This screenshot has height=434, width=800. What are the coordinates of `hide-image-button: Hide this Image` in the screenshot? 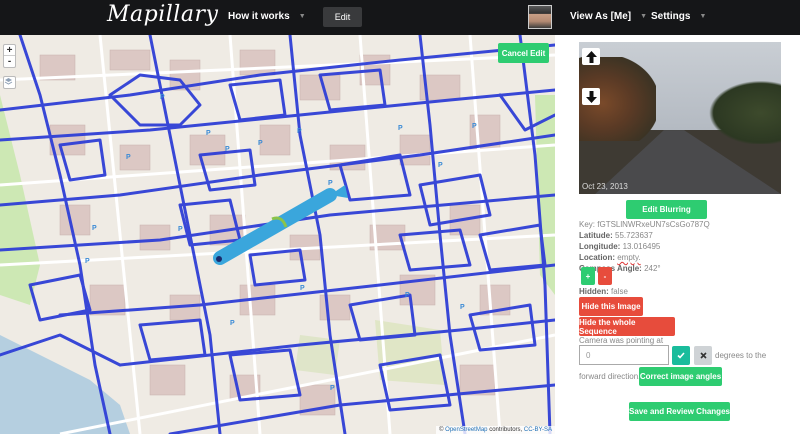 It's located at (611, 306).